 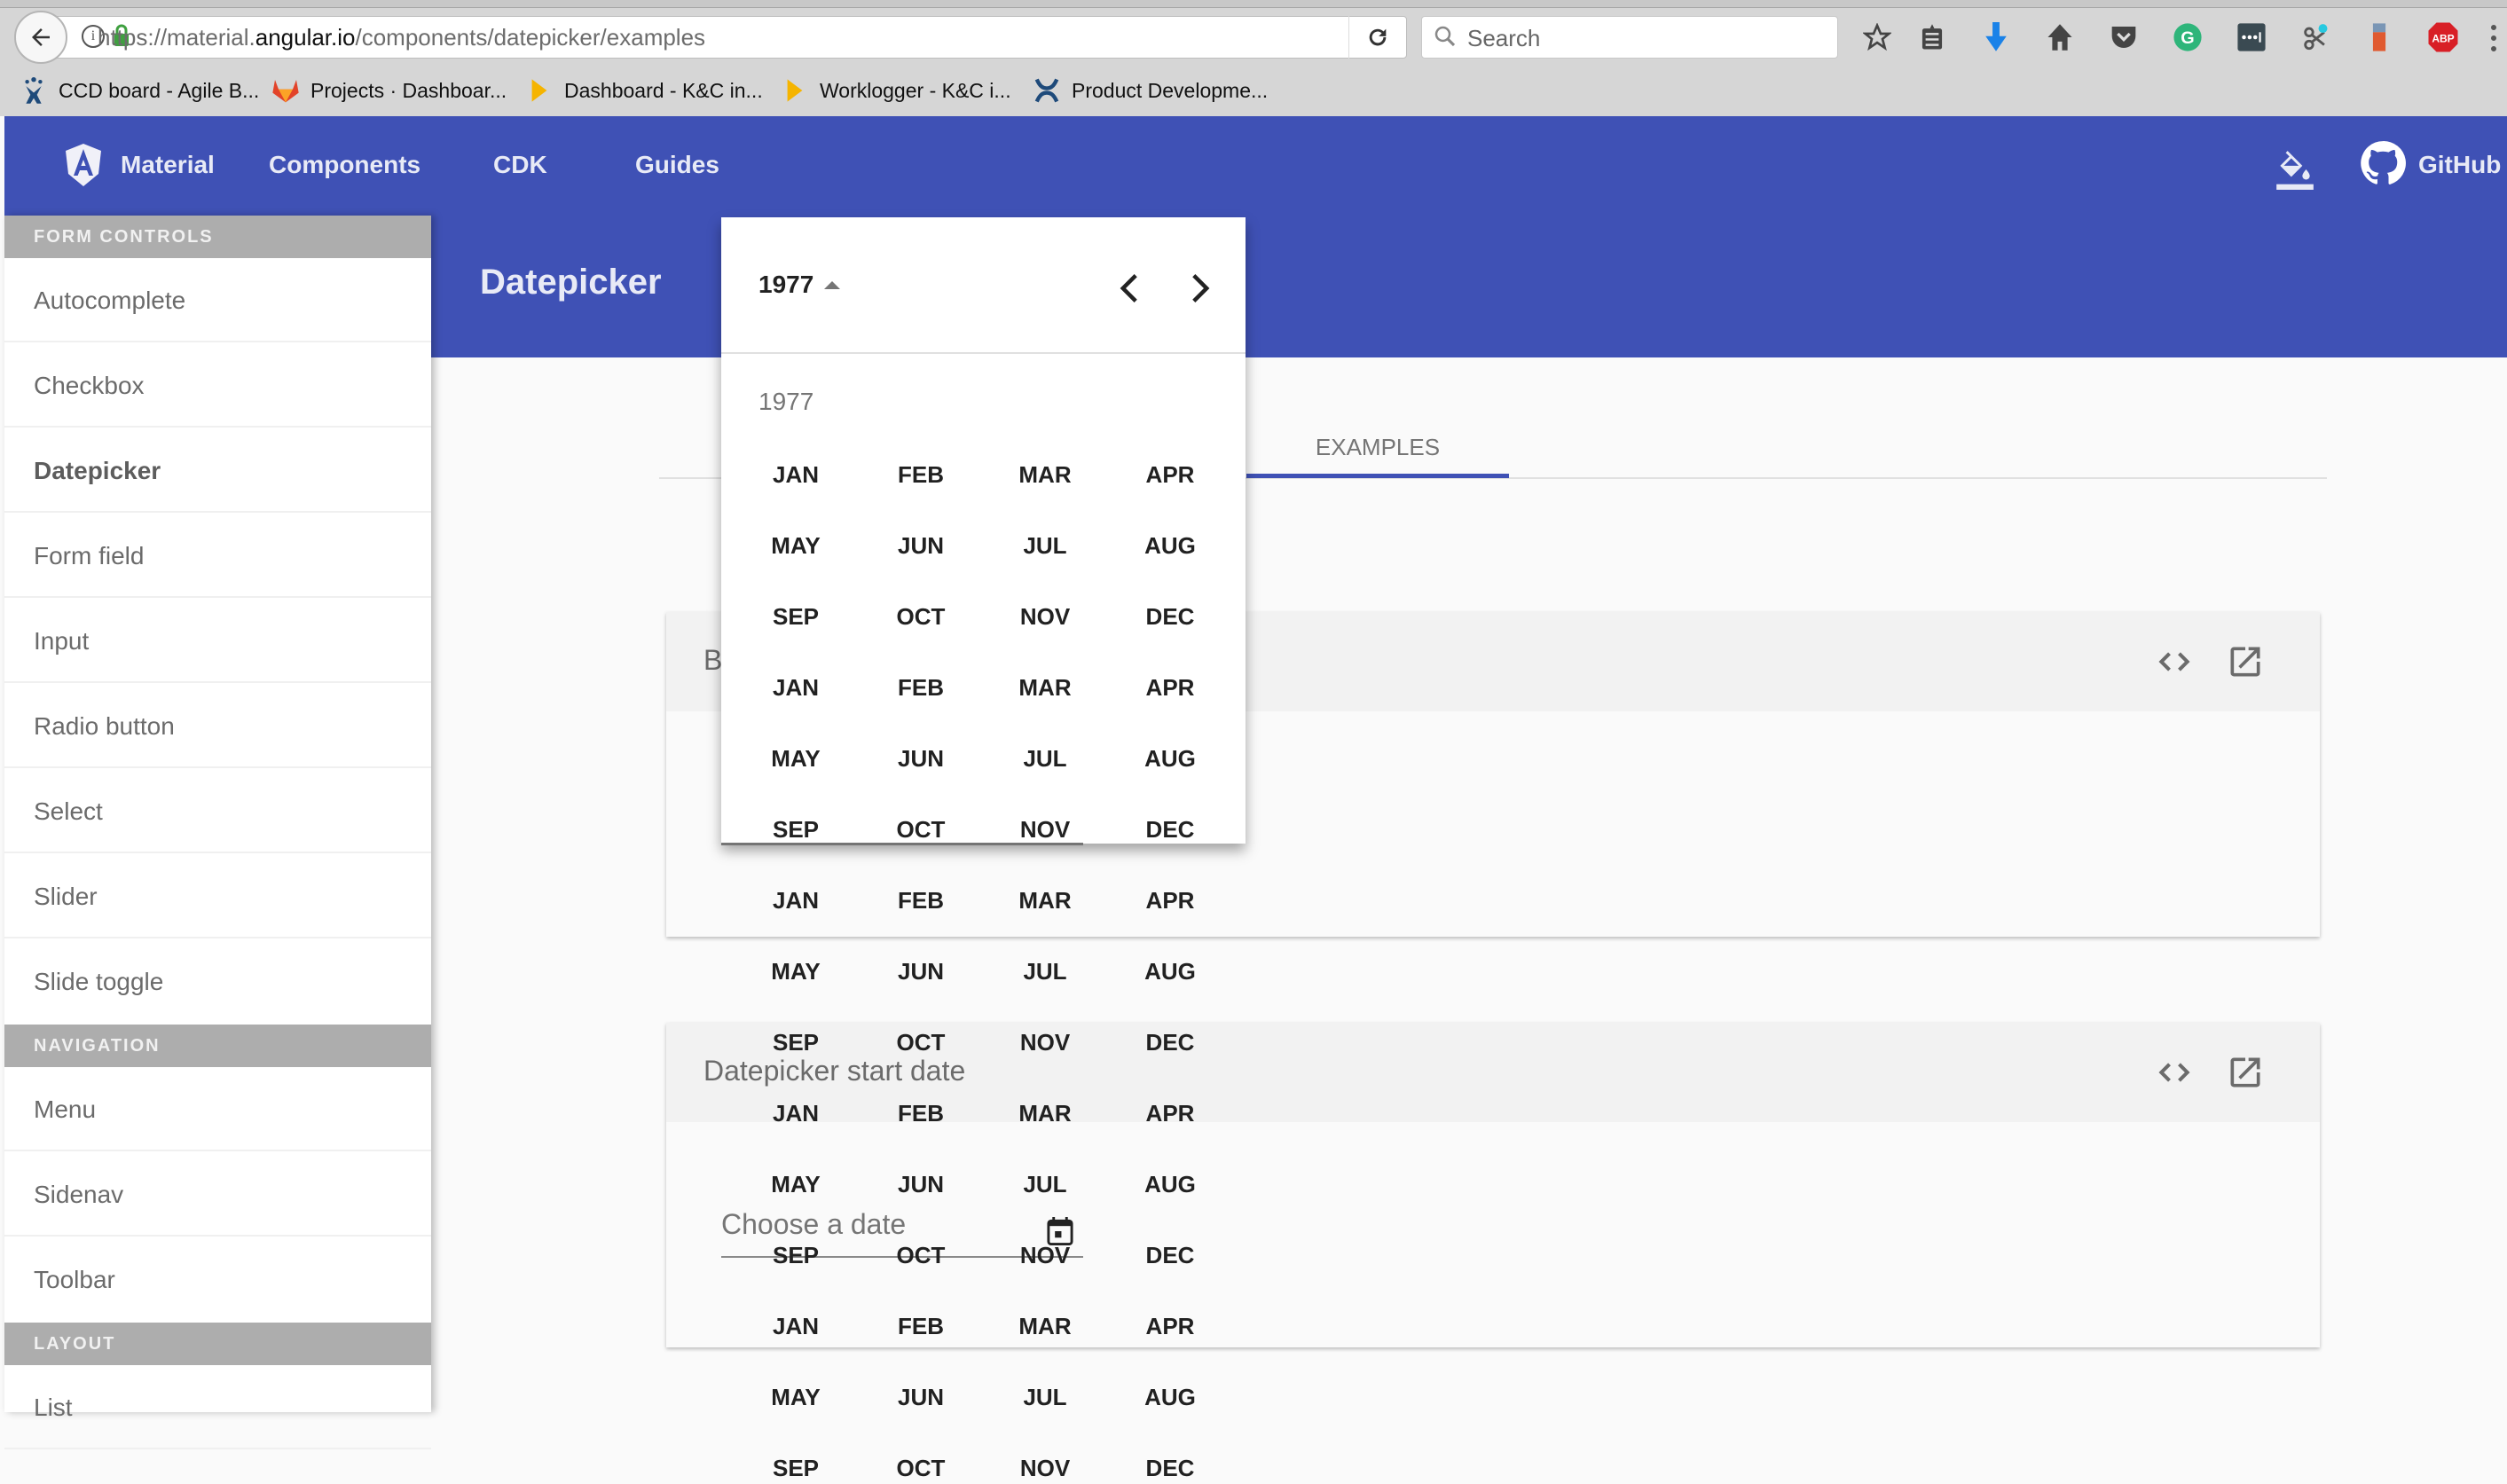 I want to click on sidebar-item-slide-toggle: Slide toggle, so click(x=217, y=981).